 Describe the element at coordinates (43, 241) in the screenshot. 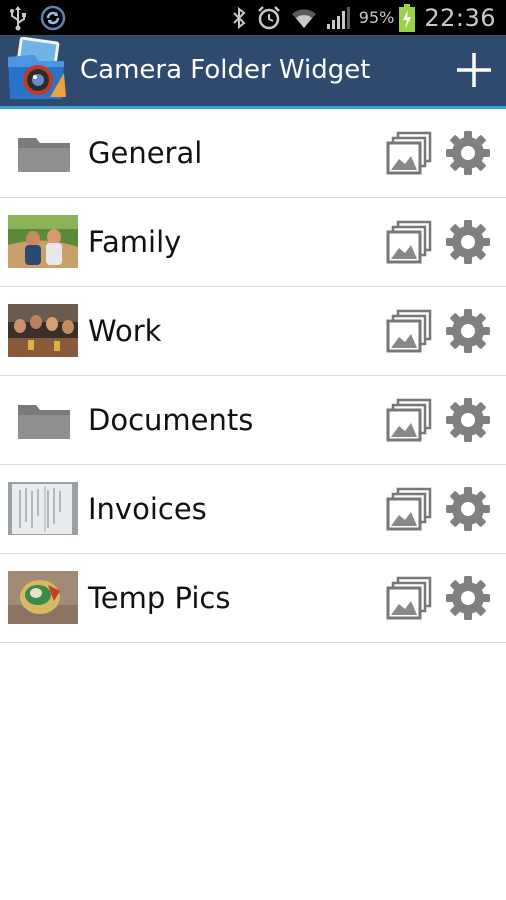

I see `family-photo-thumbnail` at that location.